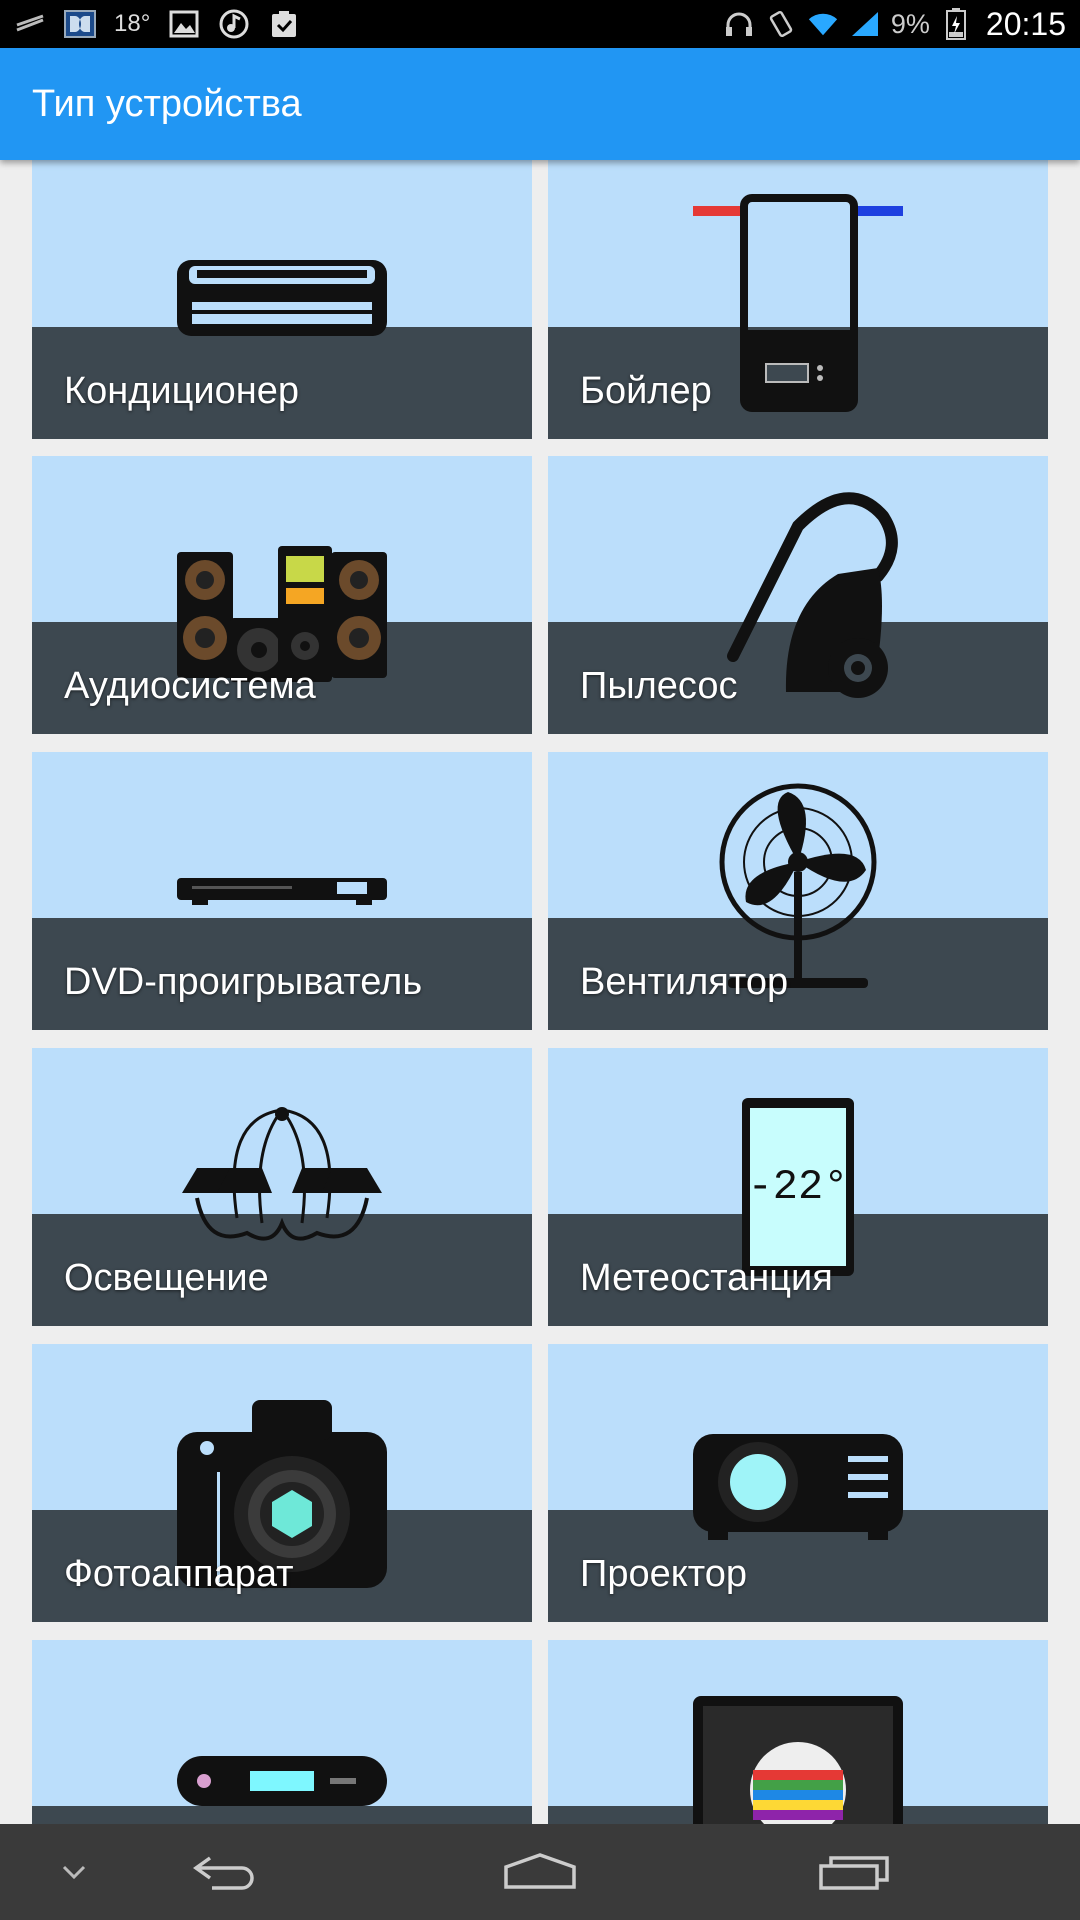 Image resolution: width=1080 pixels, height=1920 pixels. I want to click on task-check-icon, so click(284, 24).